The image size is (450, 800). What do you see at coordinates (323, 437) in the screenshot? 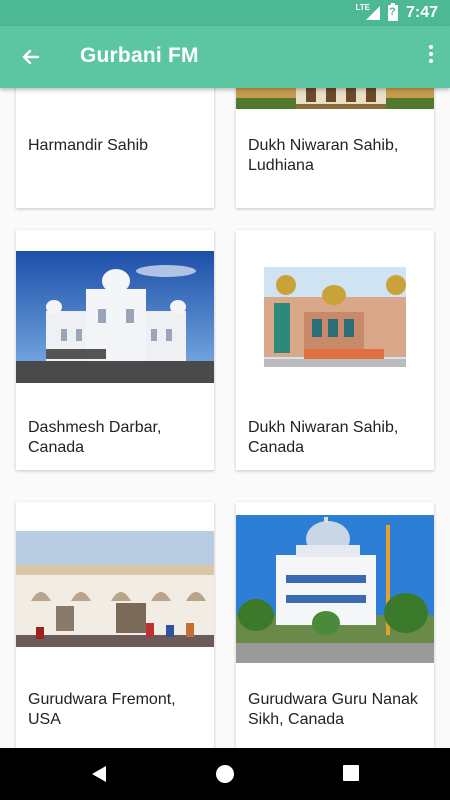
I see `card-title: Dukh Niwaran Sahib, Canada` at bounding box center [323, 437].